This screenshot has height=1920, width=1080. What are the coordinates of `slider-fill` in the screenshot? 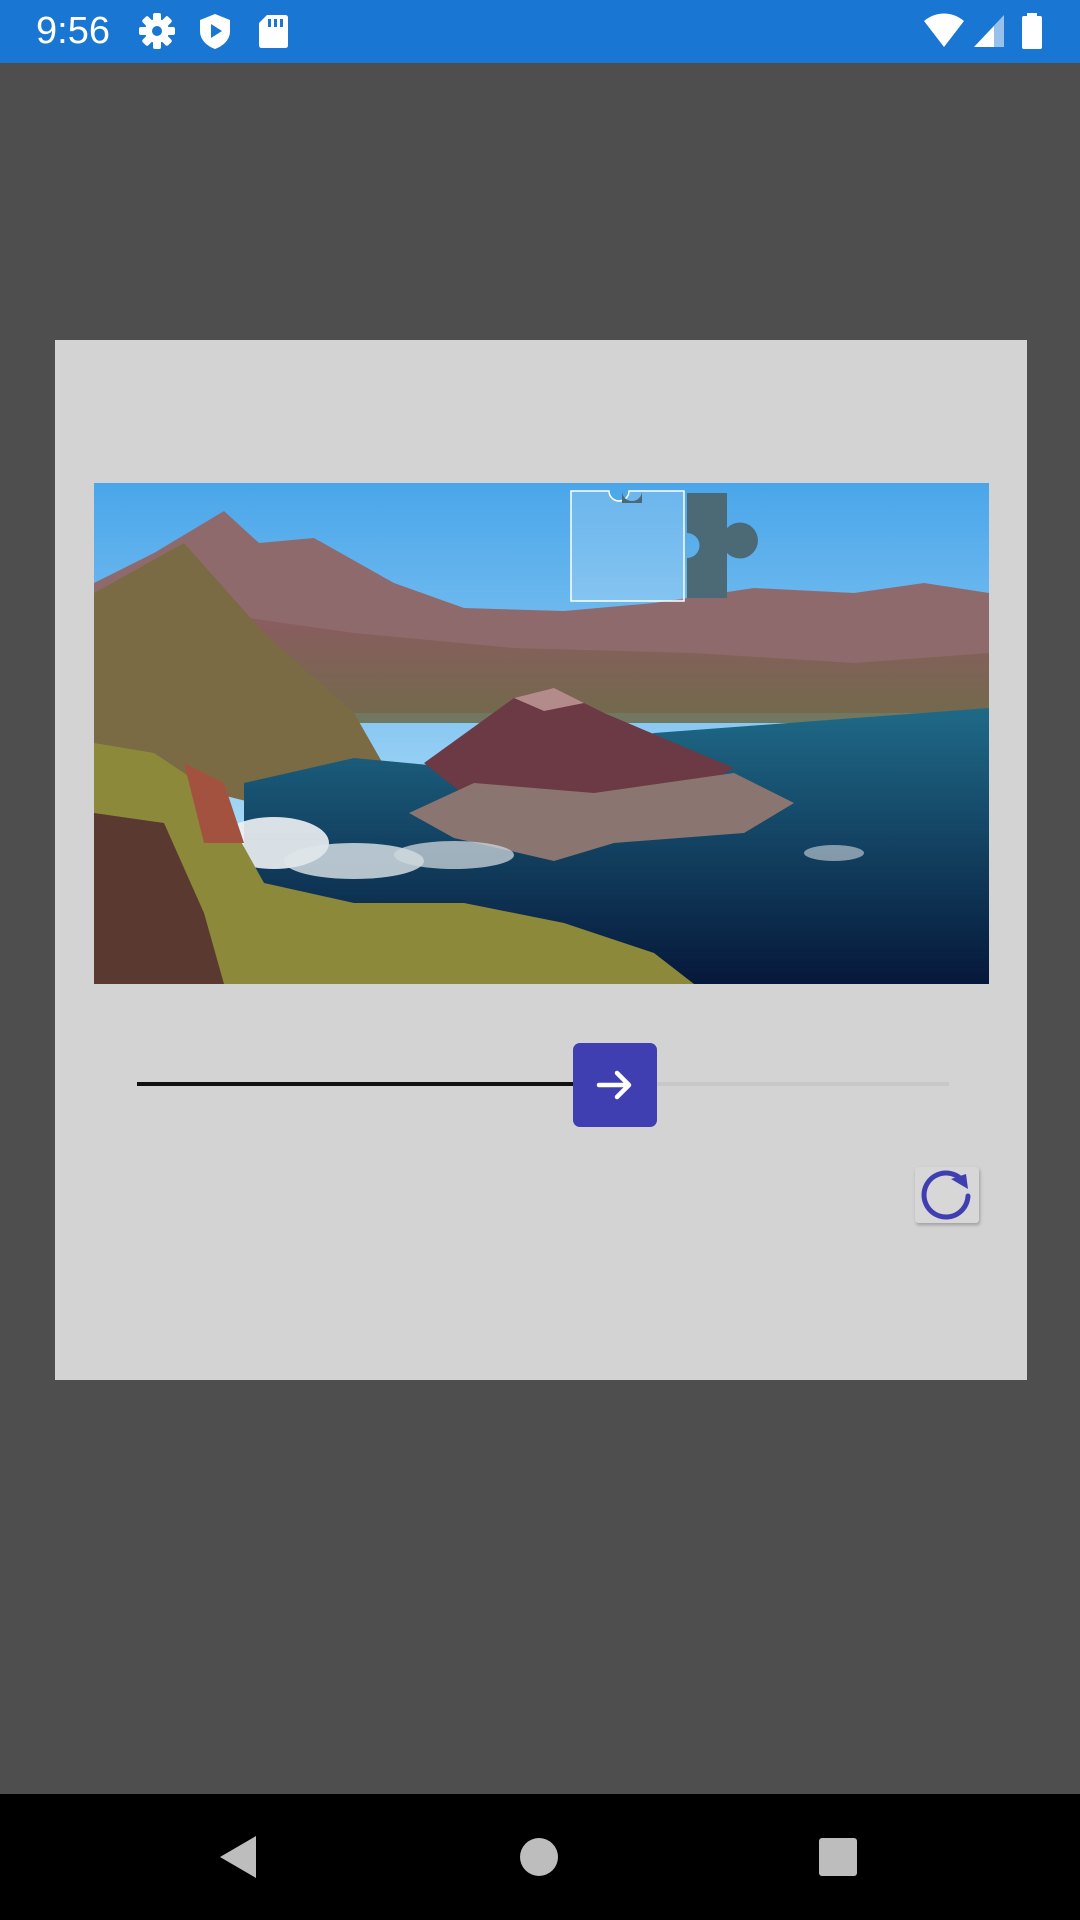 It's located at (360, 1084).